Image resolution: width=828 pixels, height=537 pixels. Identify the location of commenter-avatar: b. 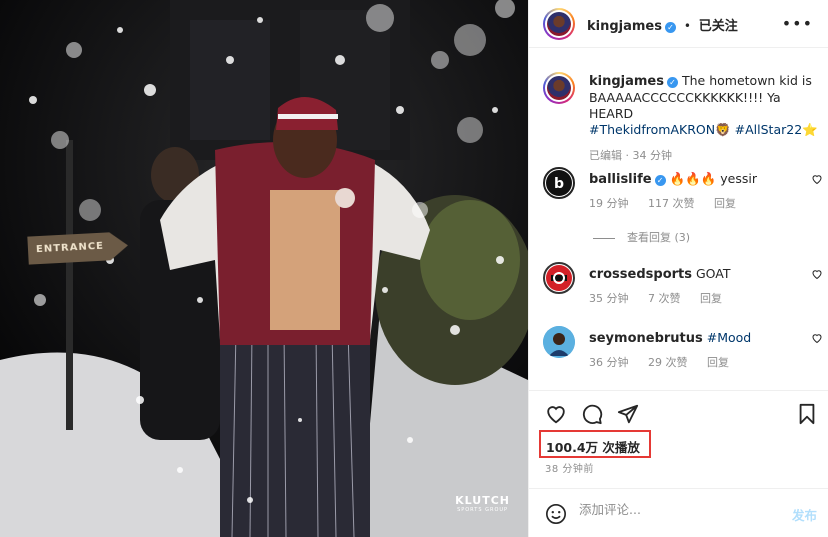
(559, 183).